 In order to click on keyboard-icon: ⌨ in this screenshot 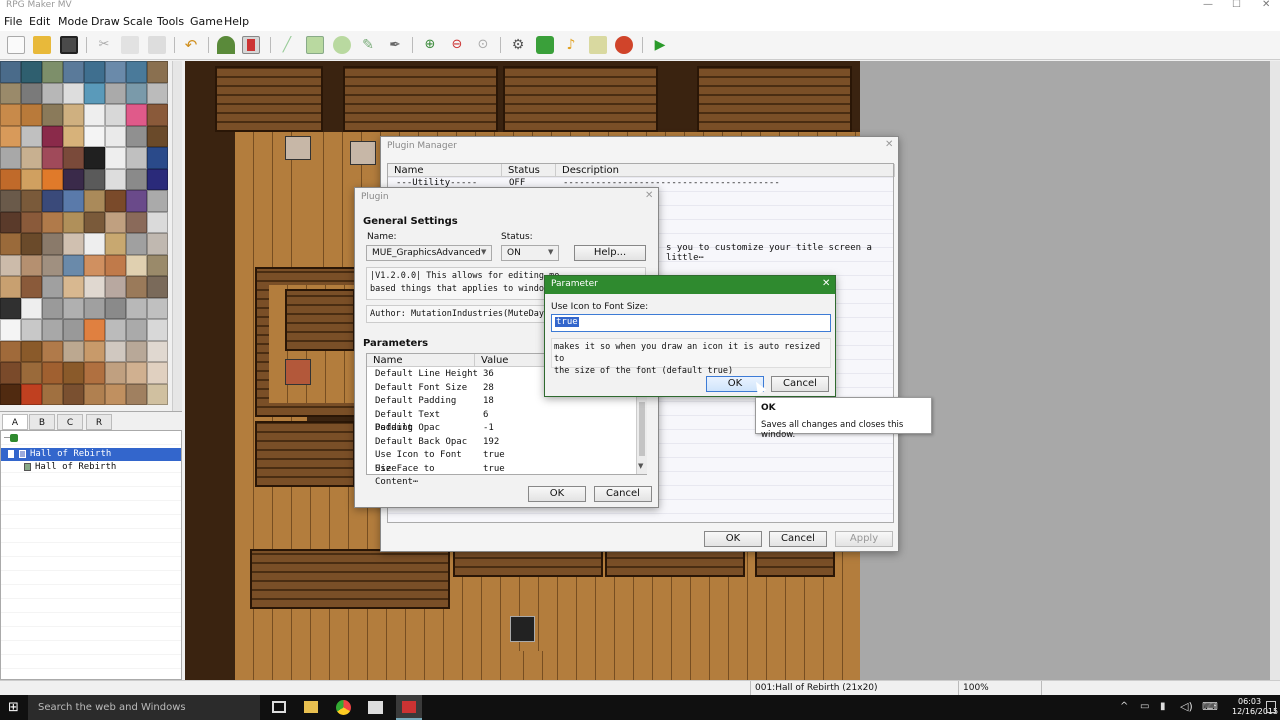, I will do `click(1210, 706)`.